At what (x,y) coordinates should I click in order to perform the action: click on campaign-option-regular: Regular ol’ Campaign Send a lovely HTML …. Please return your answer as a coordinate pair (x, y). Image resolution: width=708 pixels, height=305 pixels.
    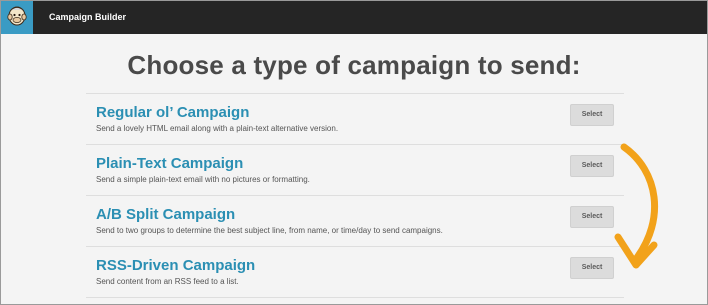
    Looking at the image, I should click on (355, 118).